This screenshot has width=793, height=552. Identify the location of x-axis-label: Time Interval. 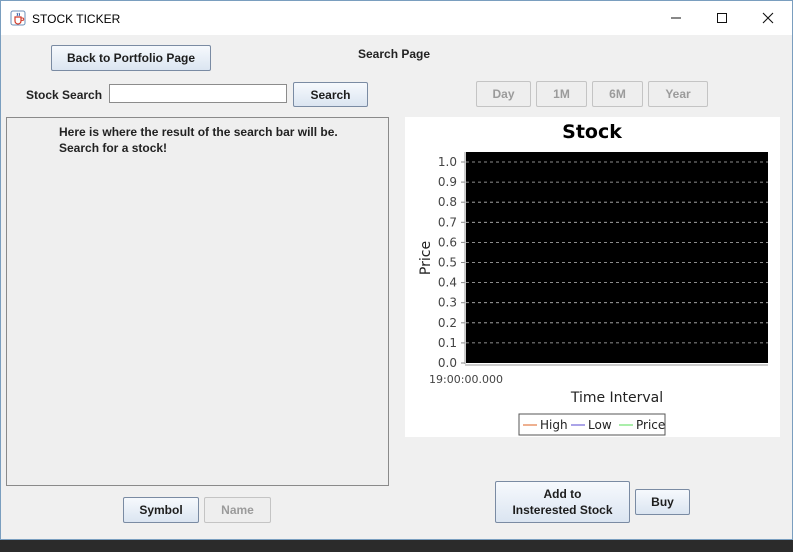
(616, 398).